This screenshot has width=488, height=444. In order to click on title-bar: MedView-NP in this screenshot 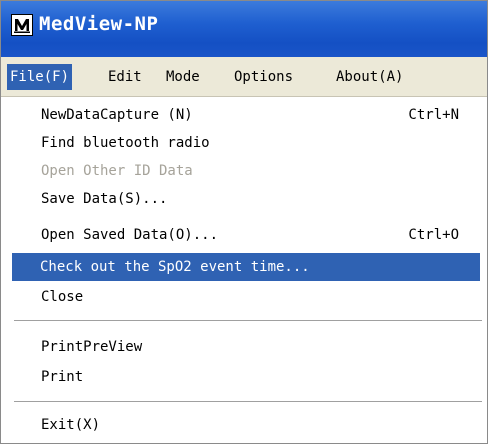, I will do `click(244, 29)`.